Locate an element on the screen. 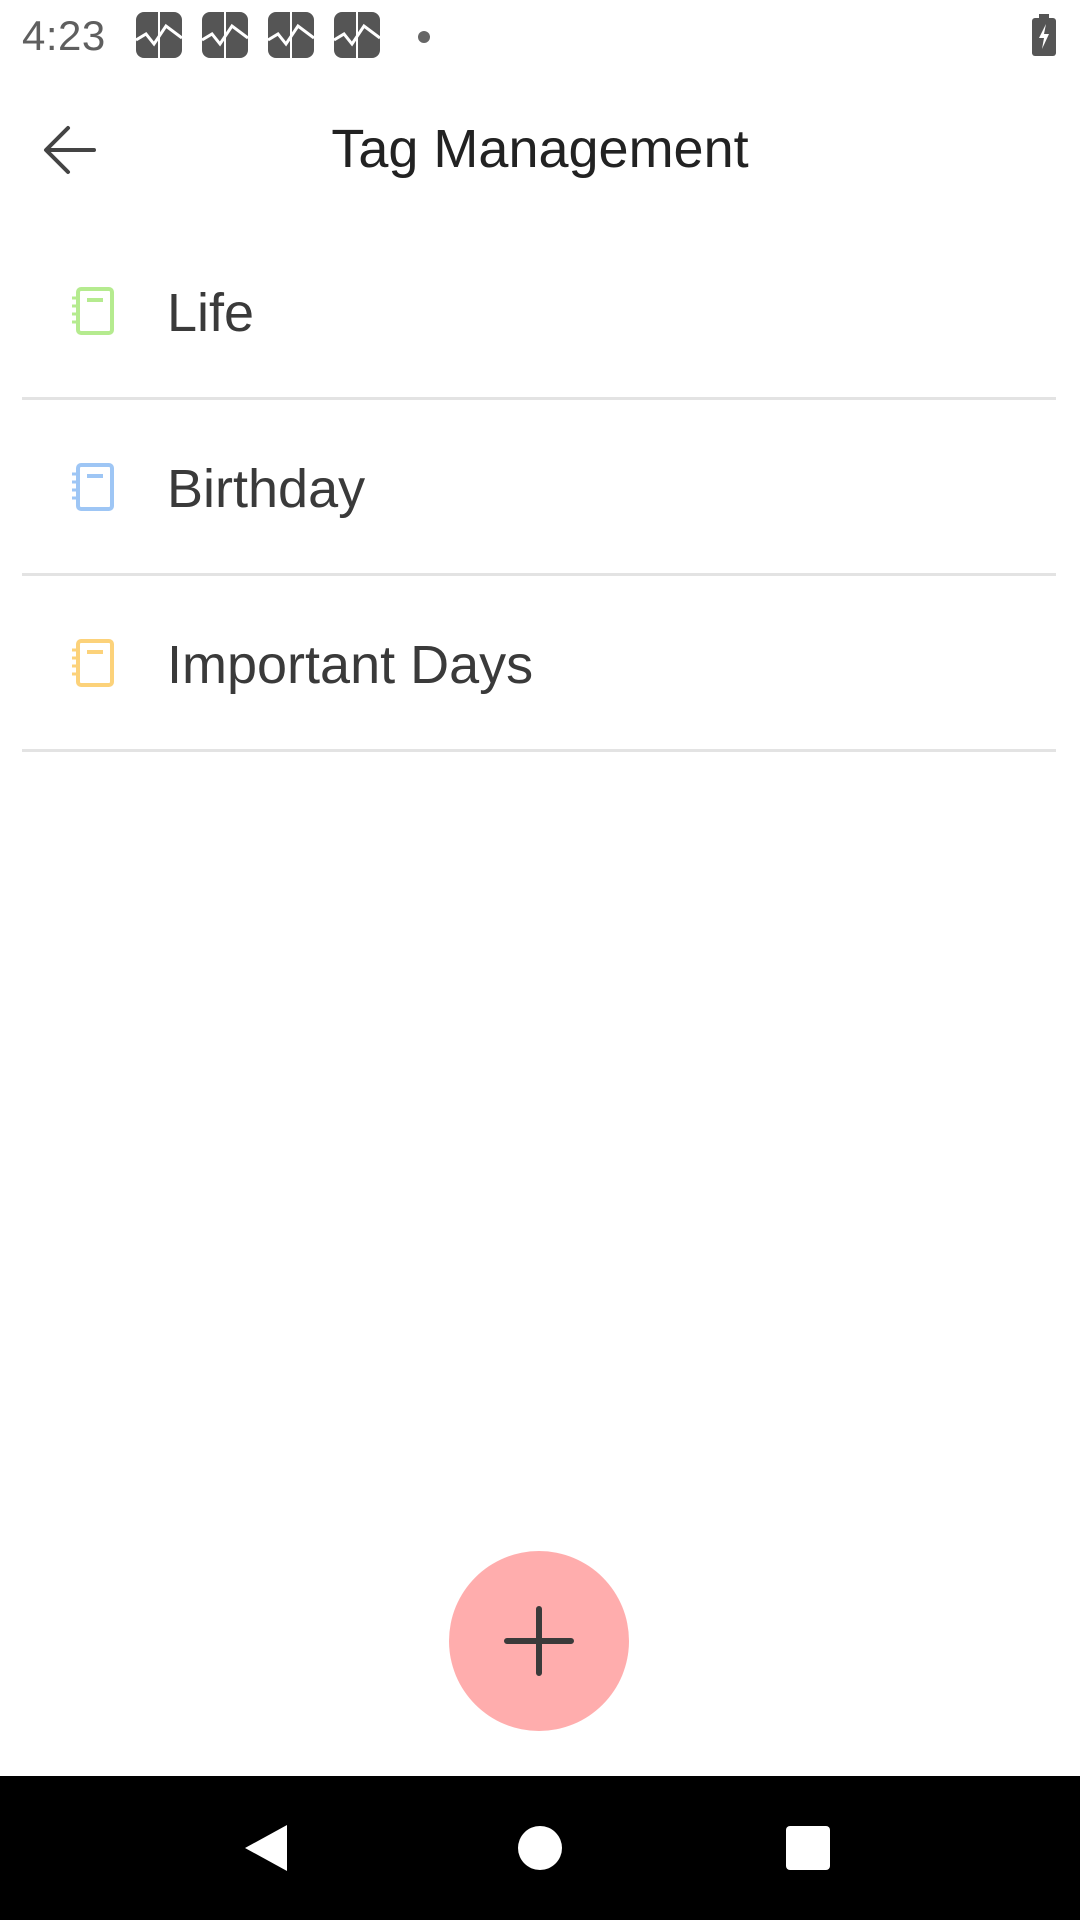  status-time: 4:23 is located at coordinates (64, 35).